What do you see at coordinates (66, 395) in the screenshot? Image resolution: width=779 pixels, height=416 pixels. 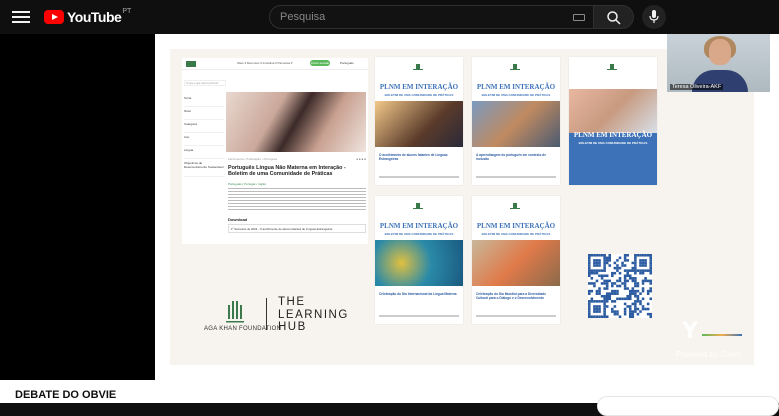 I see `video-title: DEBATE DO OBVIE` at bounding box center [66, 395].